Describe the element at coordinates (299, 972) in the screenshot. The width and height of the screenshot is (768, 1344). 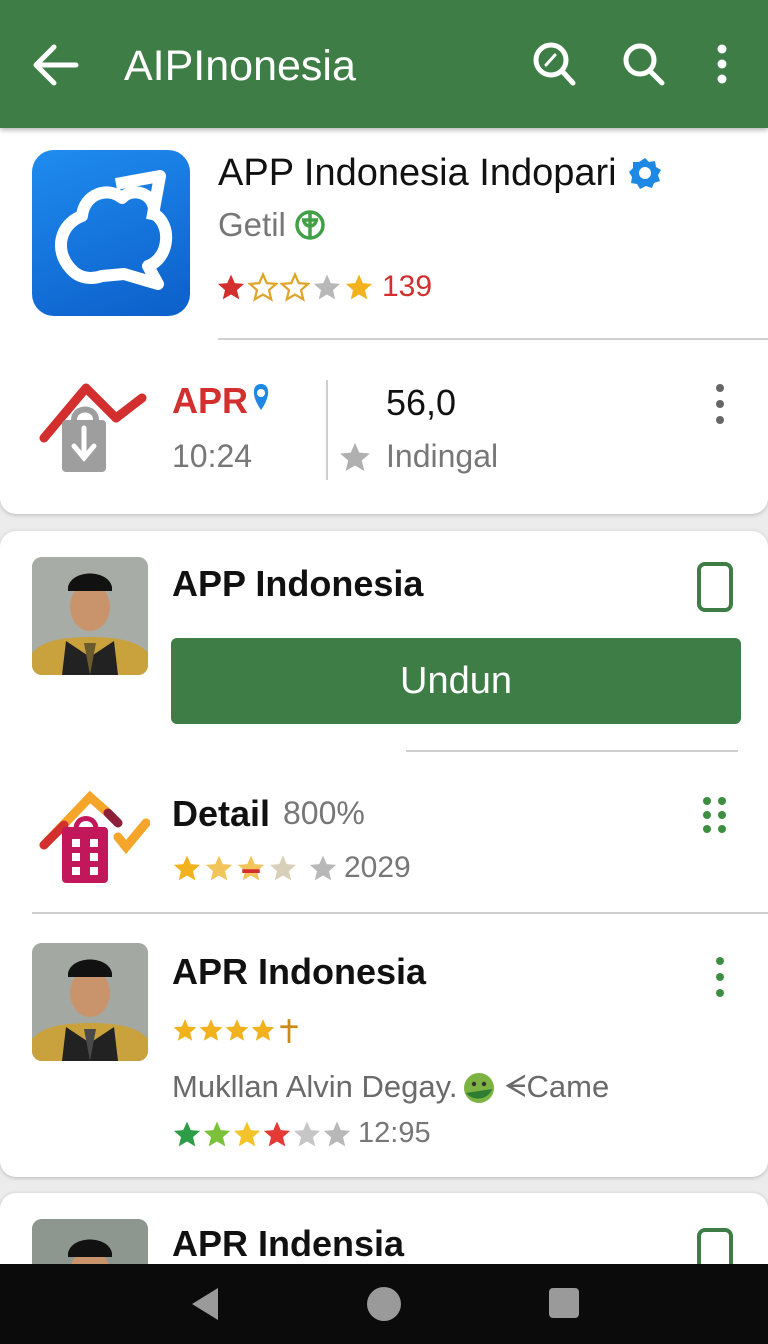
I see `list-item-title: APR Indonesia` at that location.